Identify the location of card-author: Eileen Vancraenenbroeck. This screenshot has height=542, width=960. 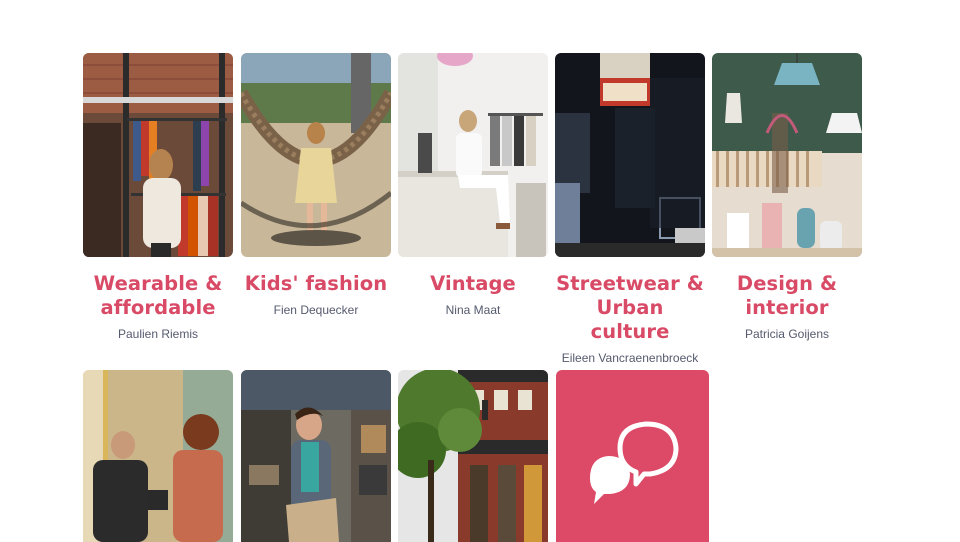
(630, 358).